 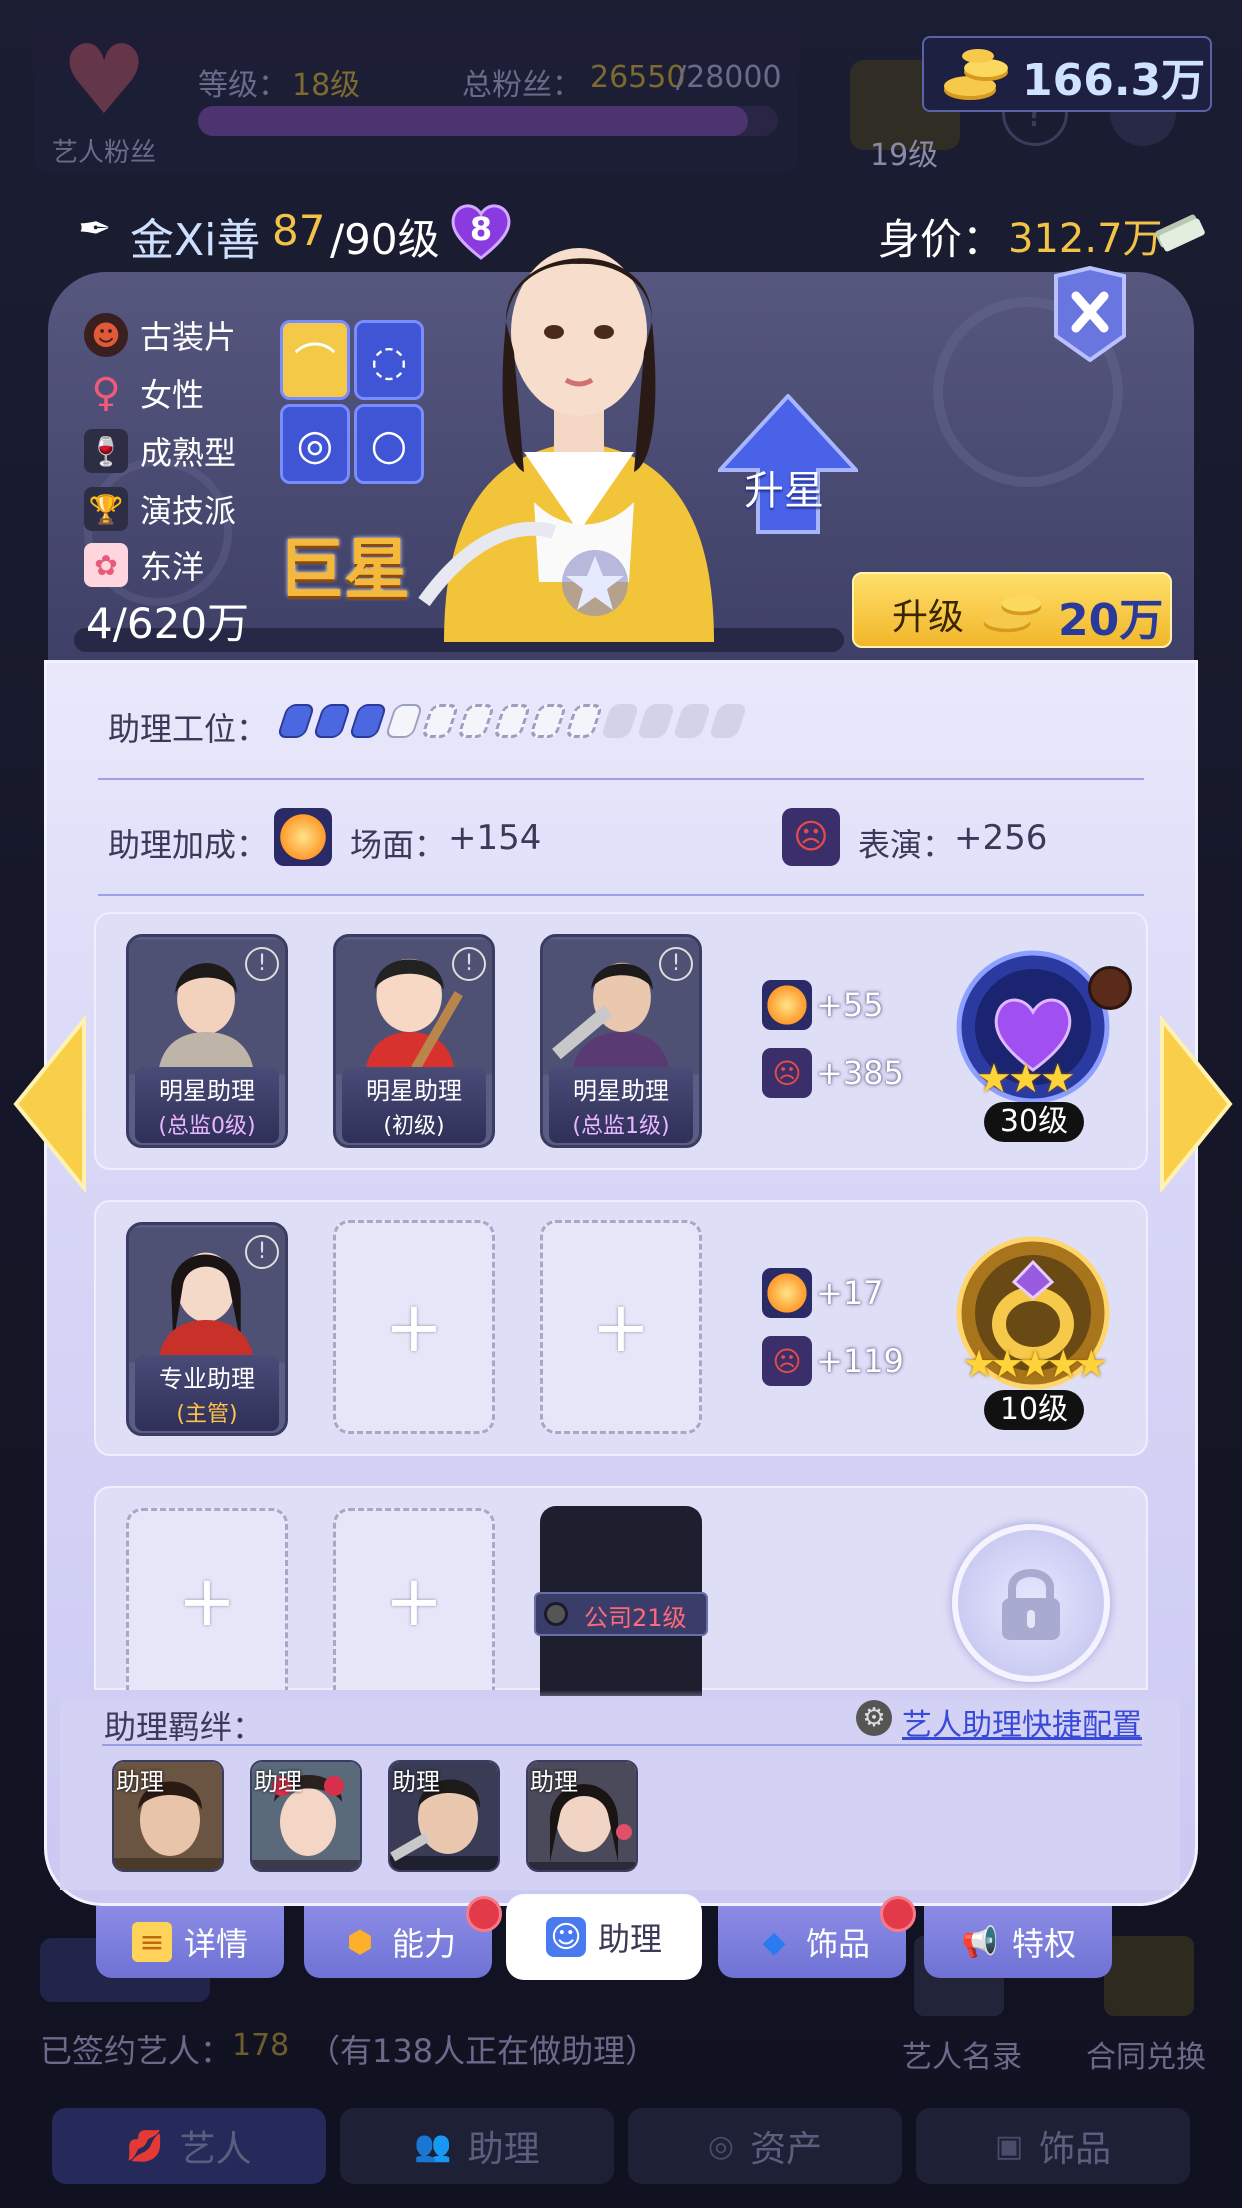 I want to click on upgrade-star-label: 升星, so click(x=784, y=487).